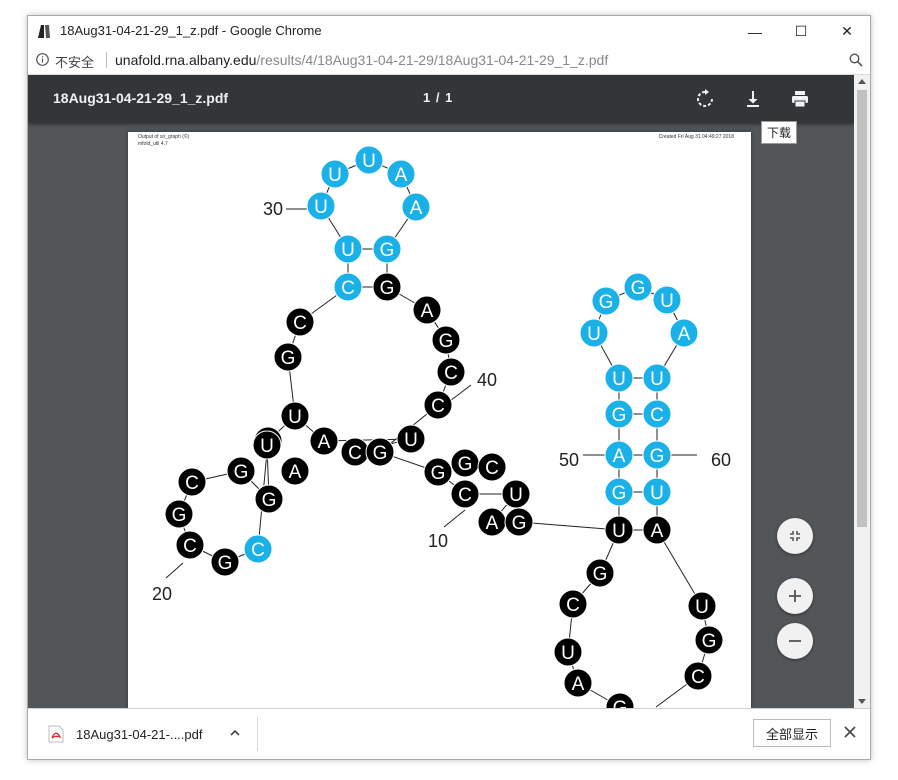 This screenshot has height=780, width=898. I want to click on print-icon, so click(800, 99).